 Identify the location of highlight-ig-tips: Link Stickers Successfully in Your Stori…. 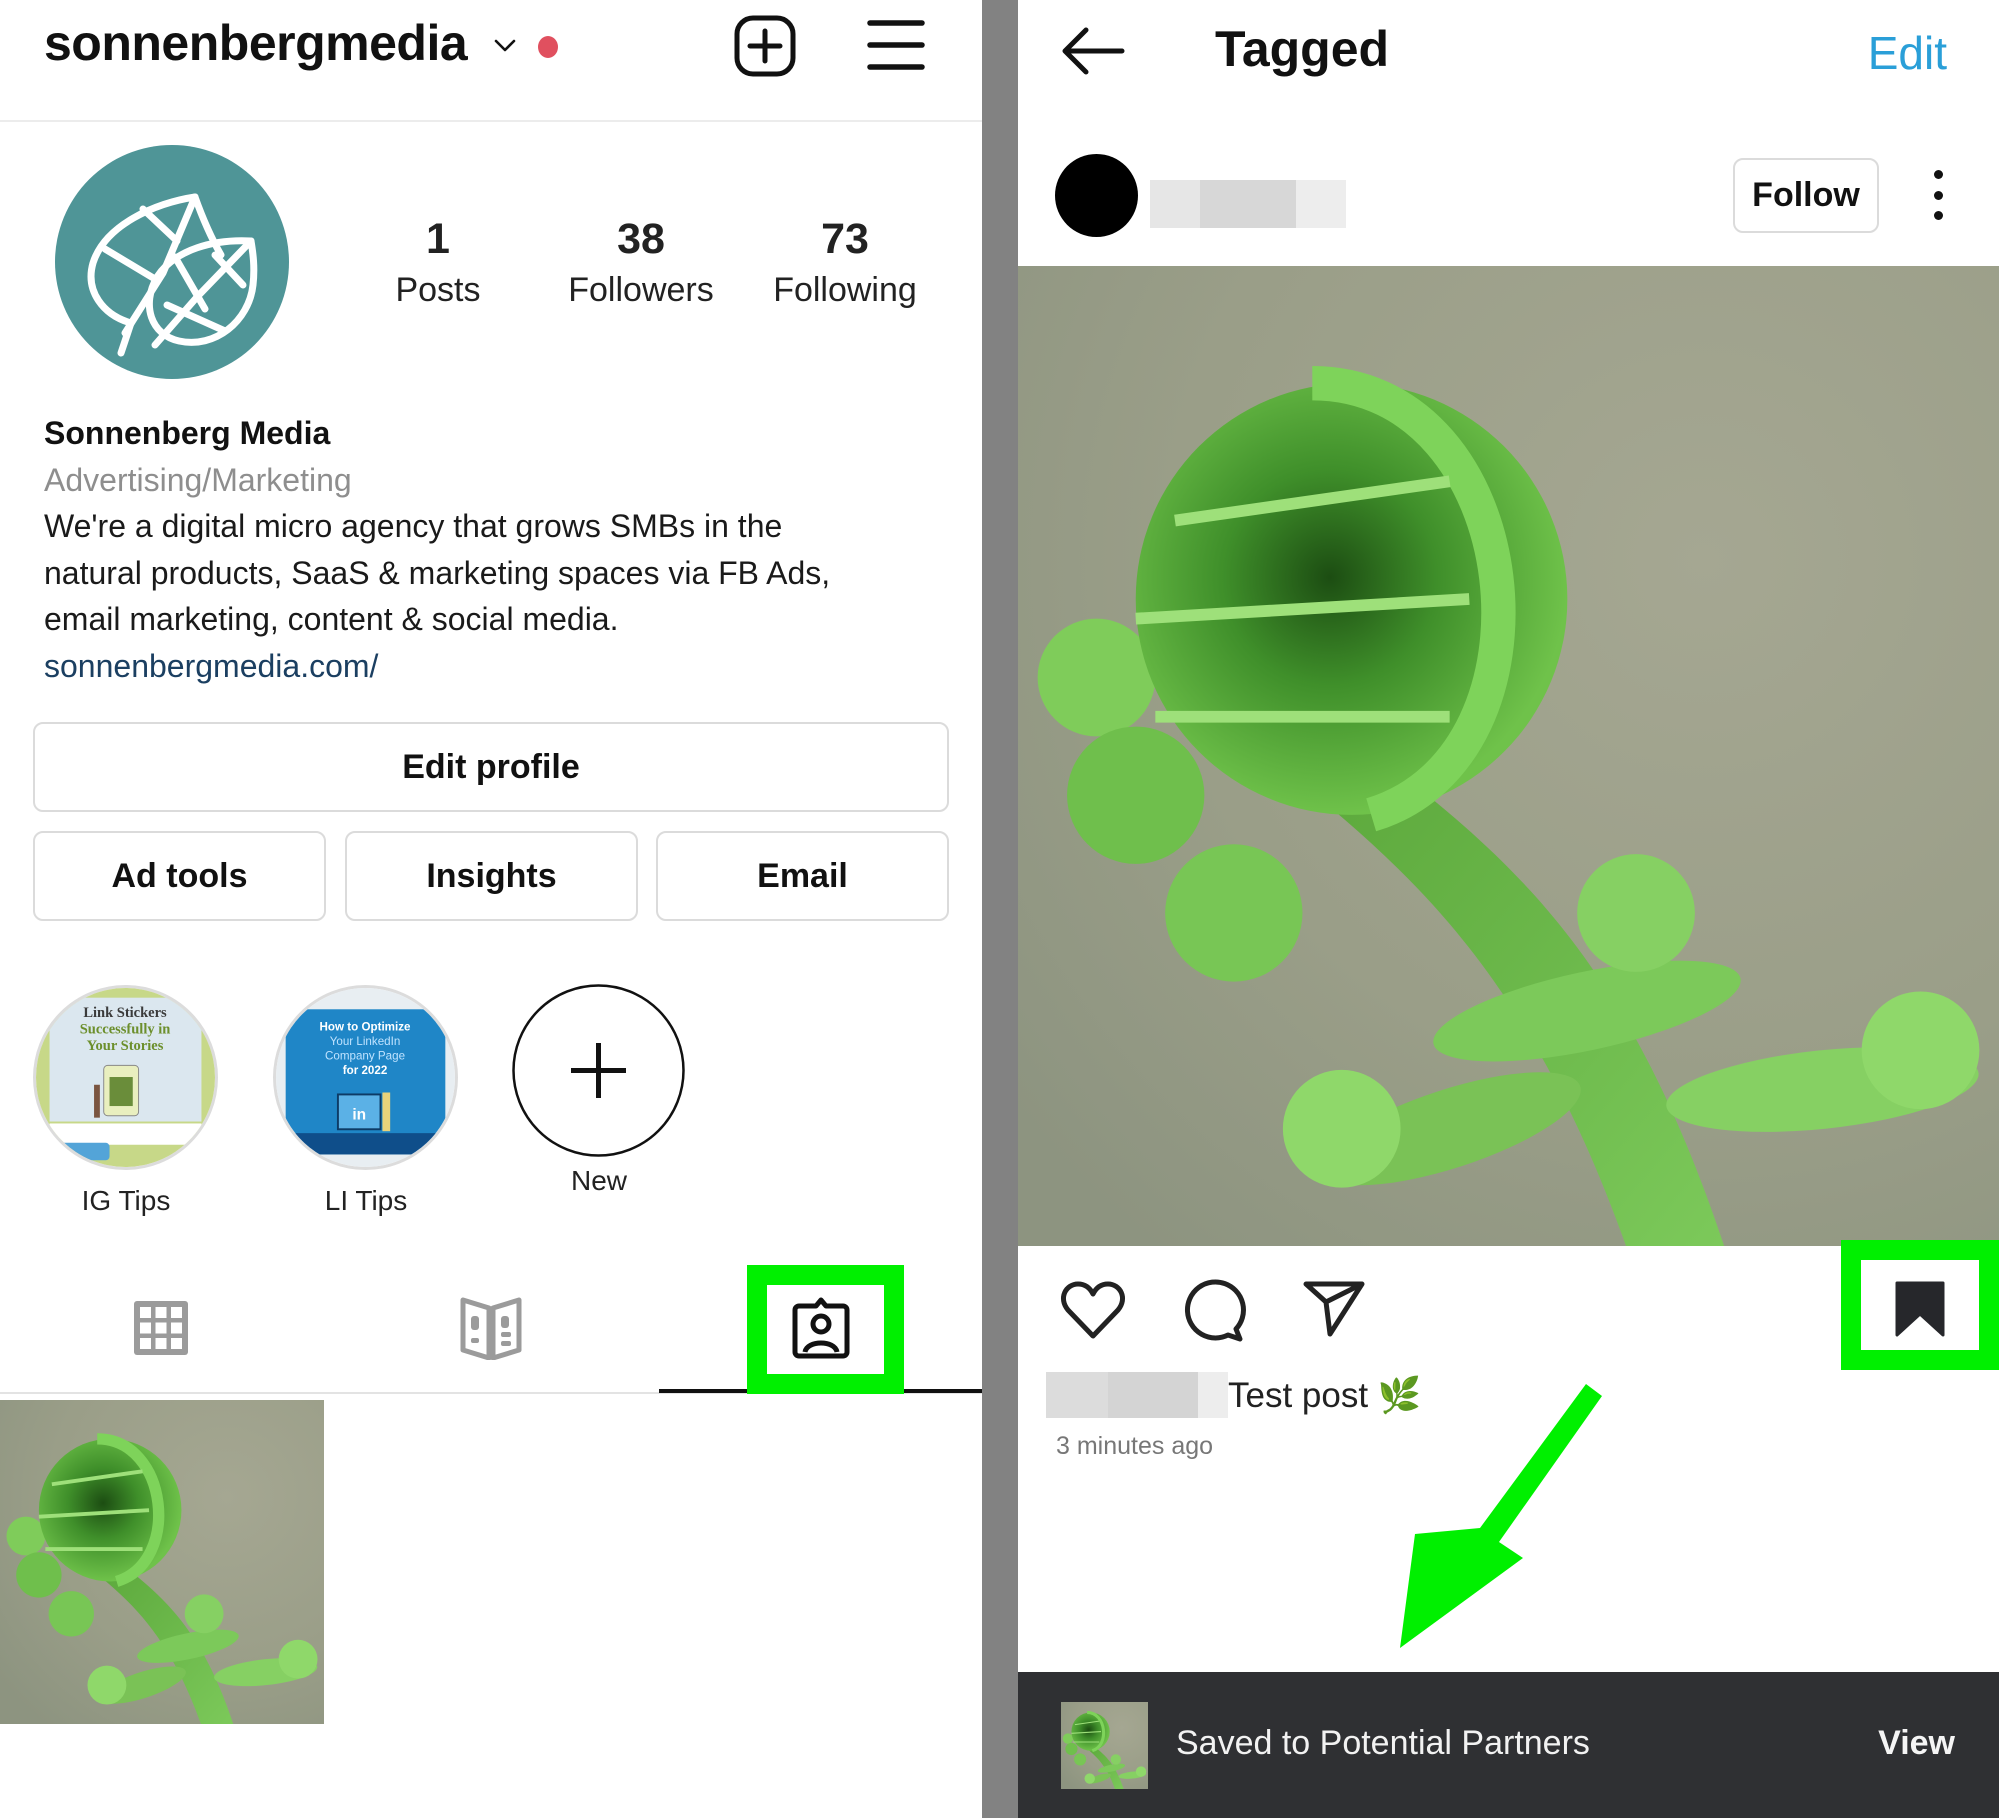
(125, 1100).